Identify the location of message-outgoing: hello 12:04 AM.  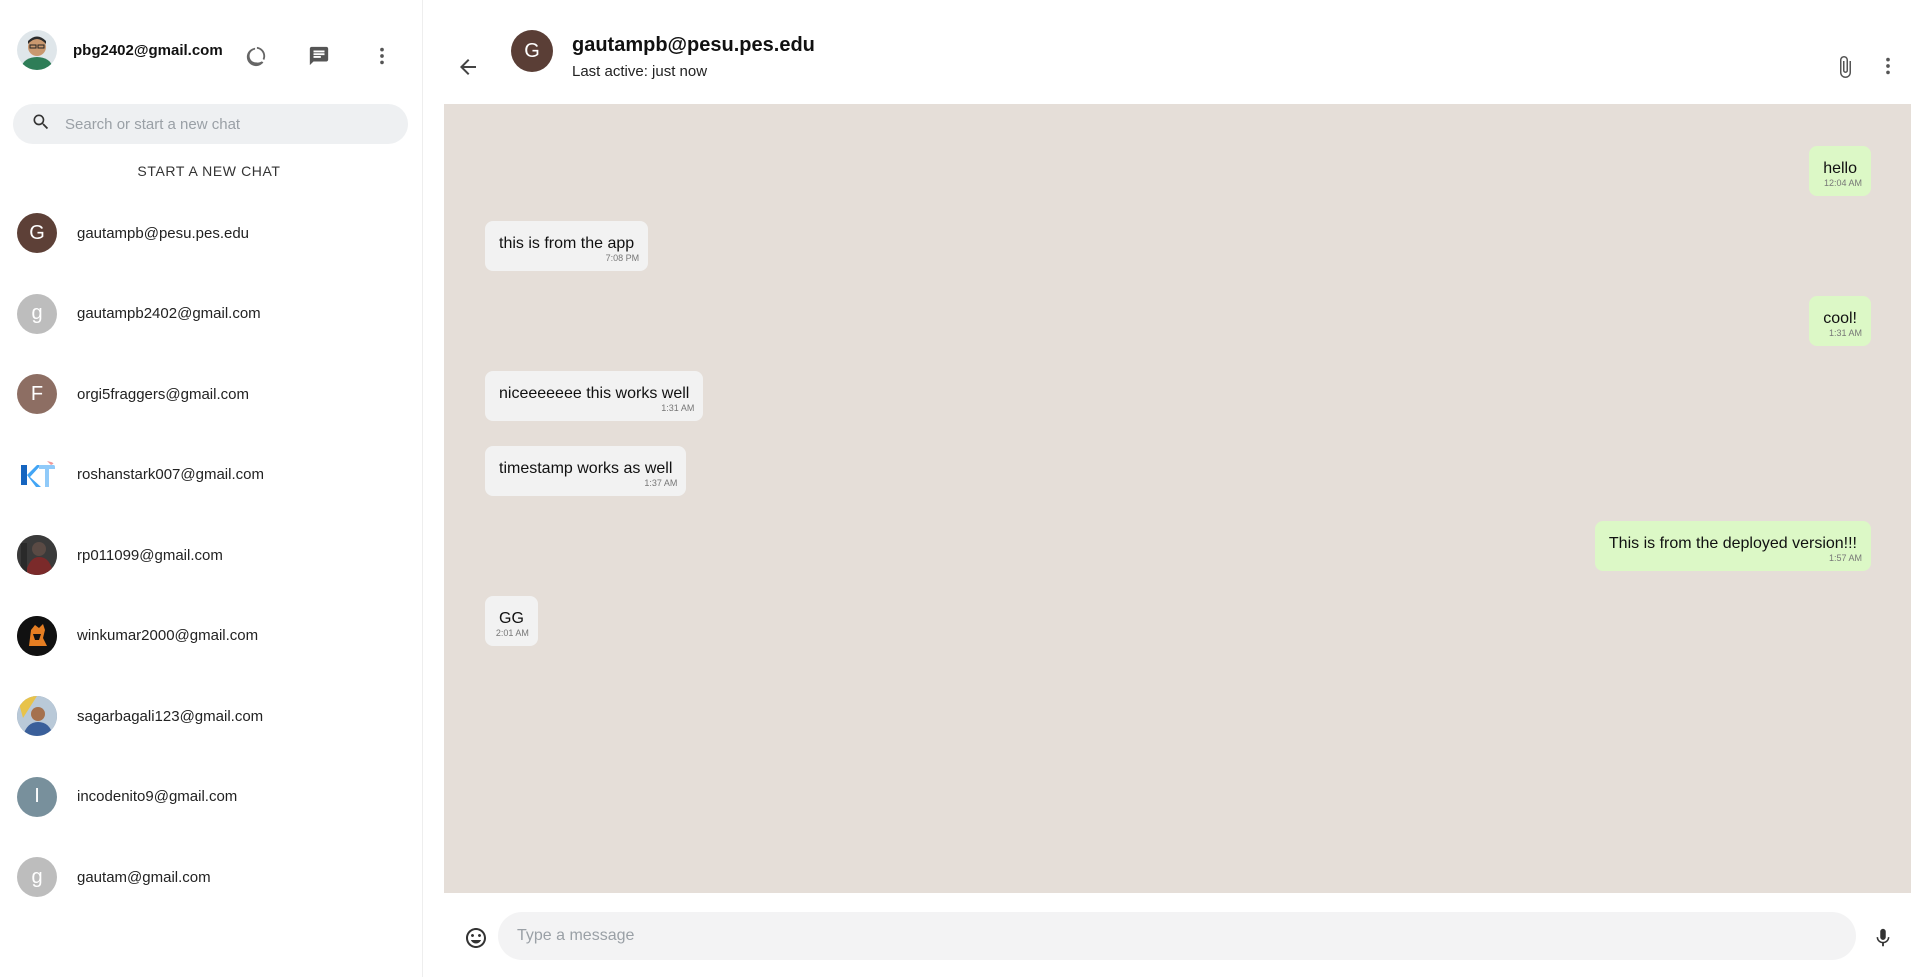
(1840, 171).